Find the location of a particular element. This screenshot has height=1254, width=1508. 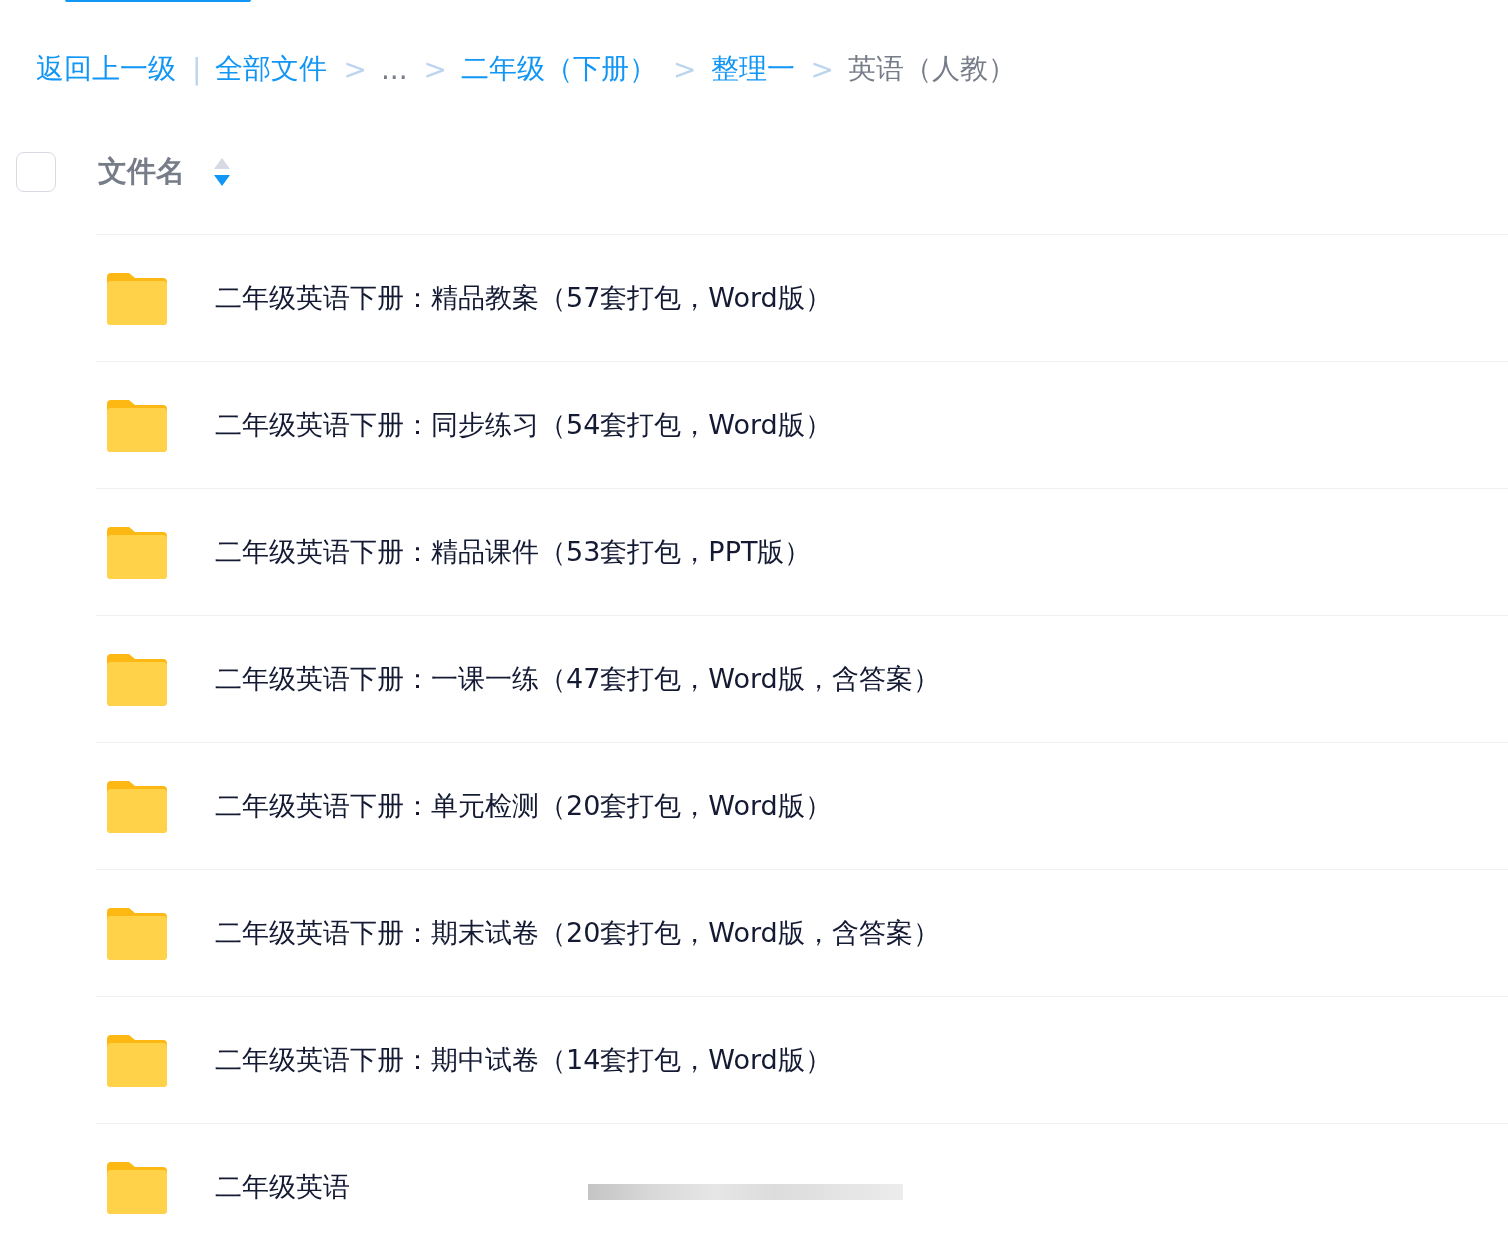

file-name: 二年级英语下册：期末试卷（20套打包，Word版，含答案） is located at coordinates (577, 933).